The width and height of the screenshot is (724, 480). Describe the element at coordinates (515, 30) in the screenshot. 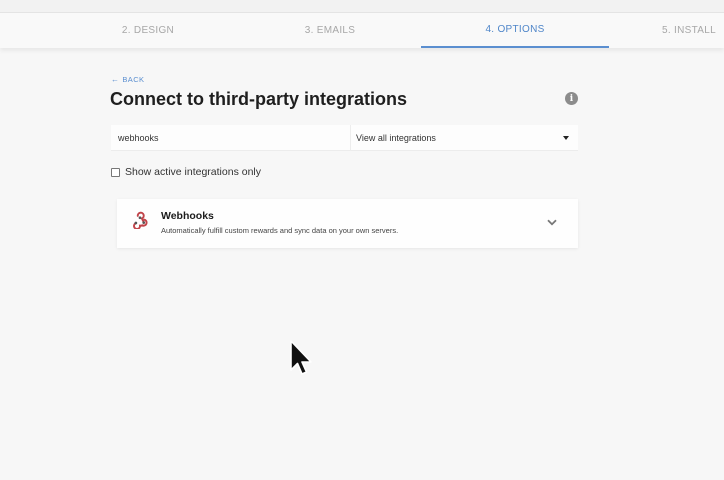

I see `step-options: 4. OPTIONS` at that location.